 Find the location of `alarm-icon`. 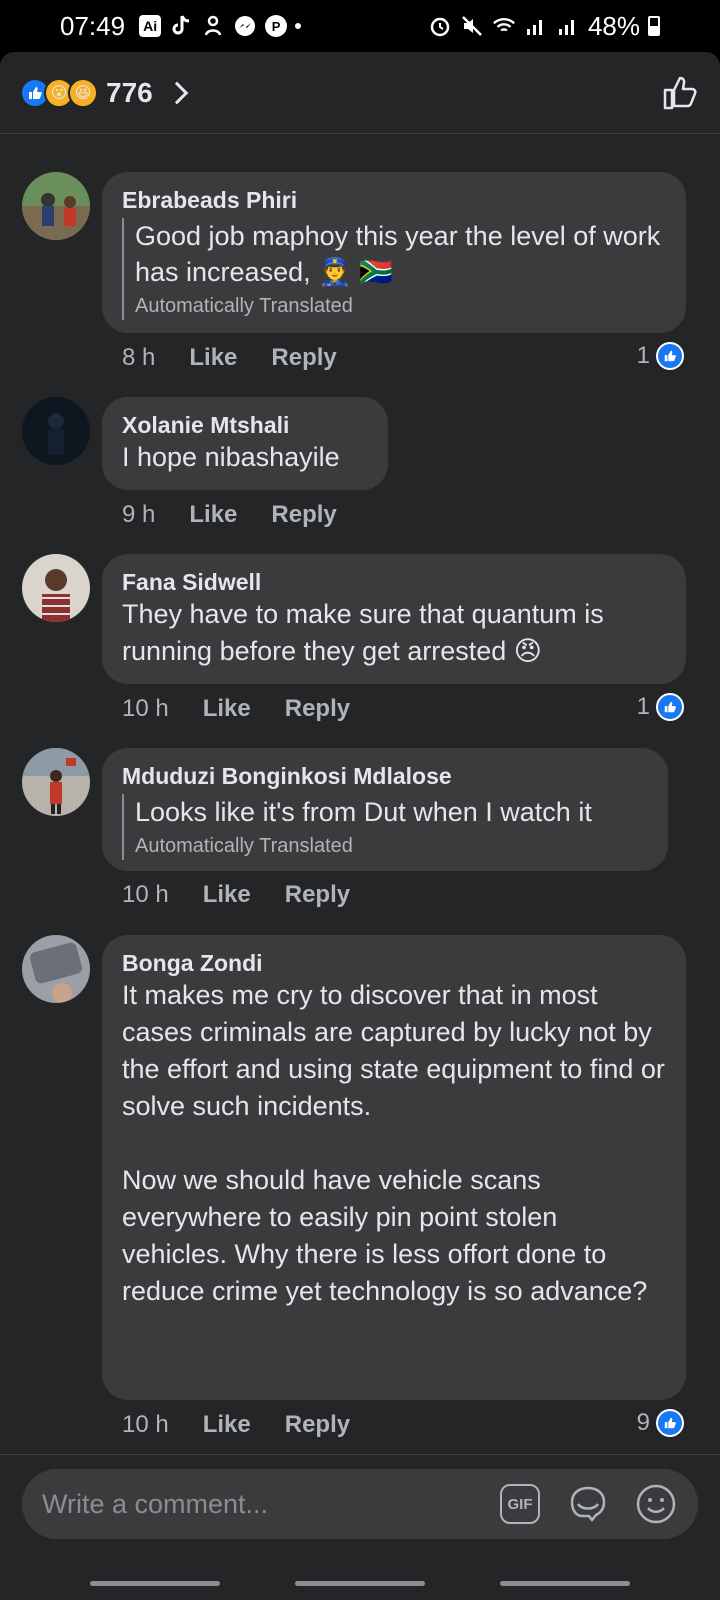

alarm-icon is located at coordinates (440, 26).